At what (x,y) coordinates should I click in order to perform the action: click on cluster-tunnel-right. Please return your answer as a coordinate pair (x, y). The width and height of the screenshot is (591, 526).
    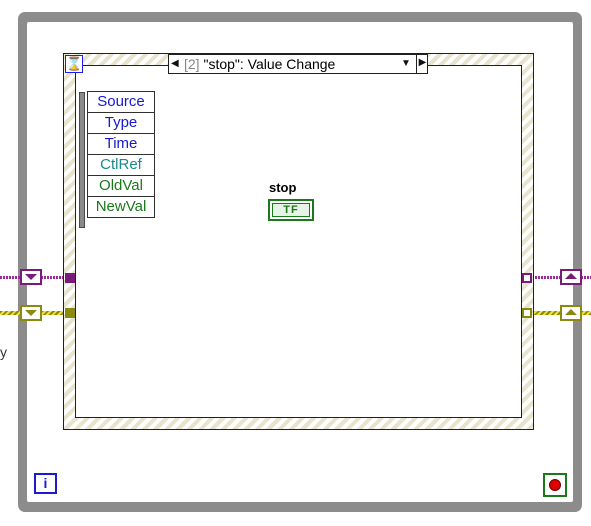
    Looking at the image, I should click on (527, 278).